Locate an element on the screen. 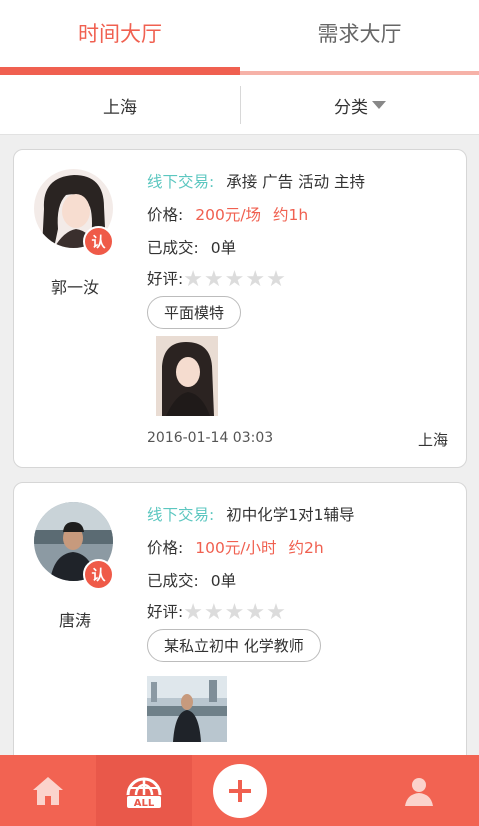 Image resolution: width=479 pixels, height=826 pixels. tab-demand-hall: 需求大厅 is located at coordinates (359, 33).